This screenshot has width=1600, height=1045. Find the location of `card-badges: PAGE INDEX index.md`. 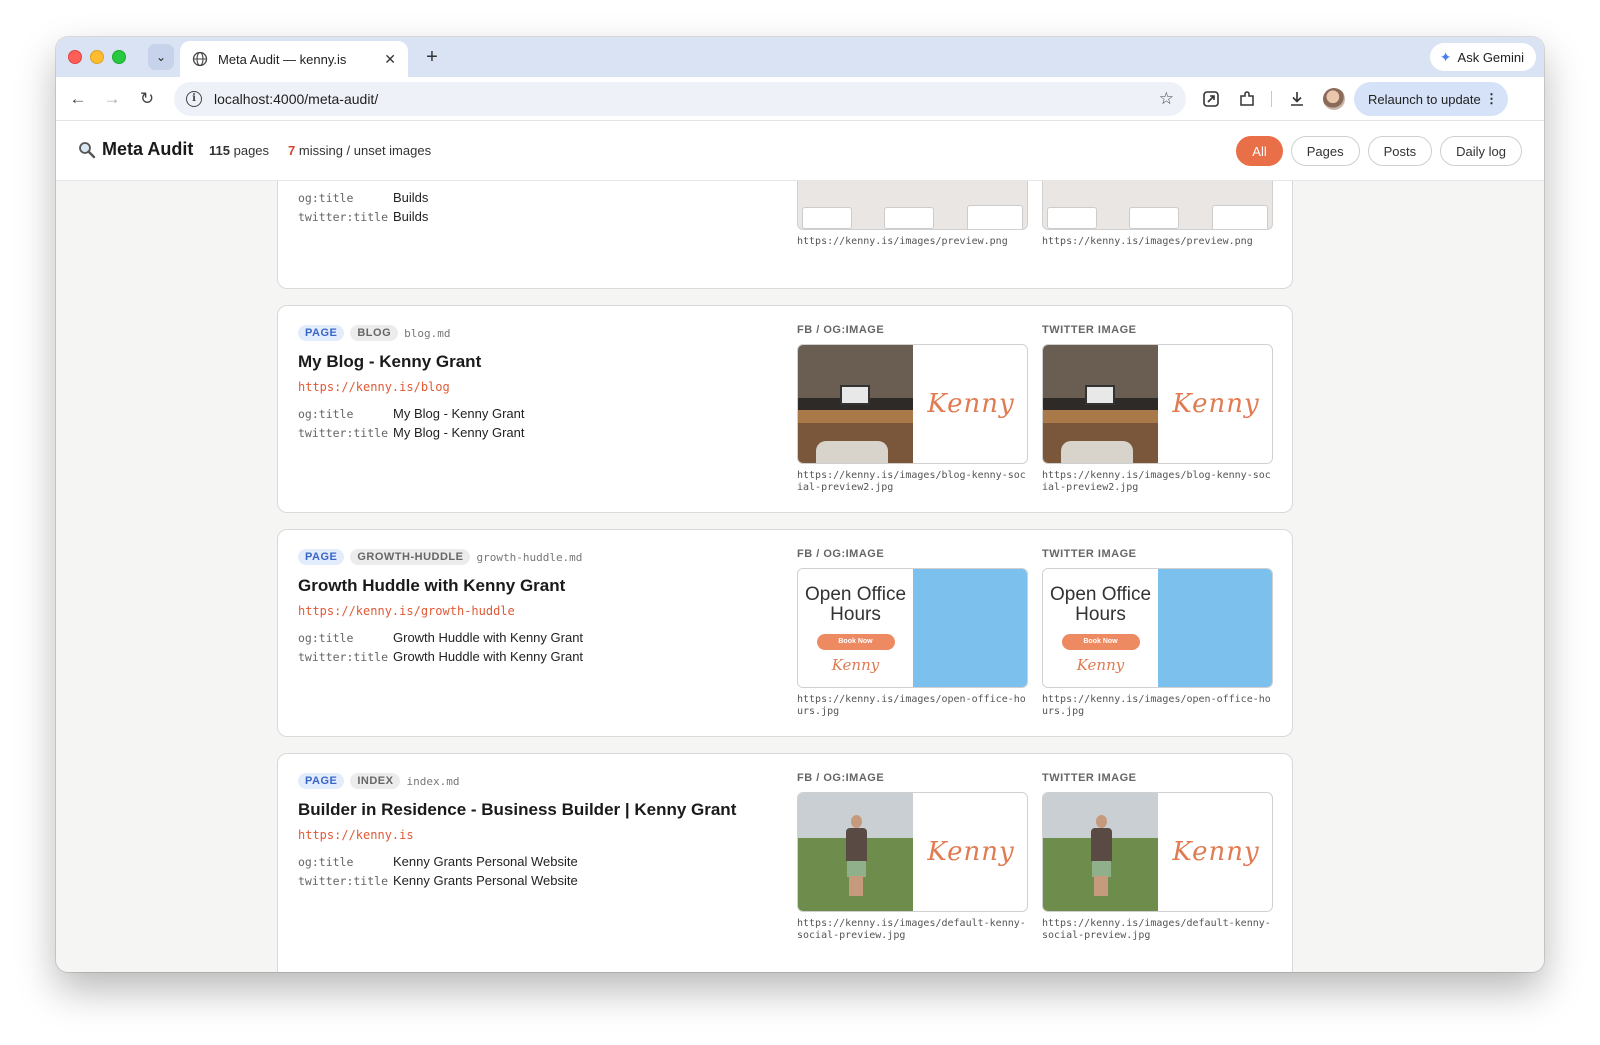

card-badges: PAGE INDEX index.md is located at coordinates (533, 781).